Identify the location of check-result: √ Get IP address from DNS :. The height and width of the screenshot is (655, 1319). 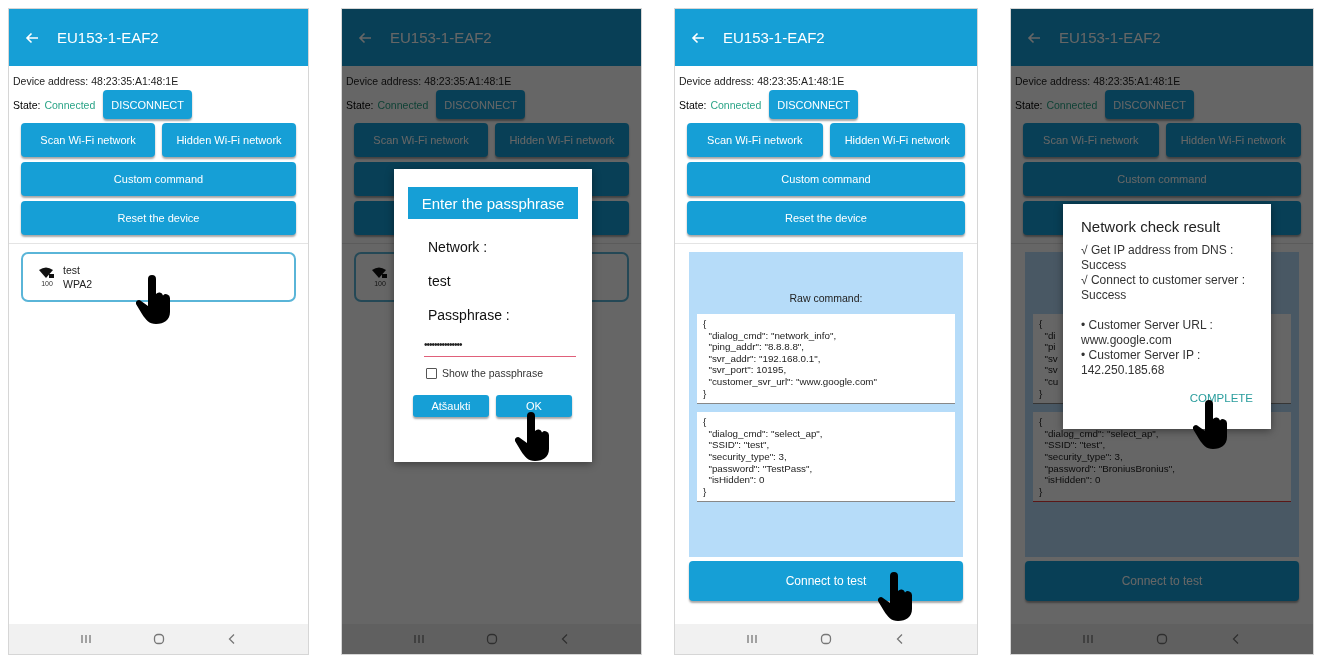
(1158, 250).